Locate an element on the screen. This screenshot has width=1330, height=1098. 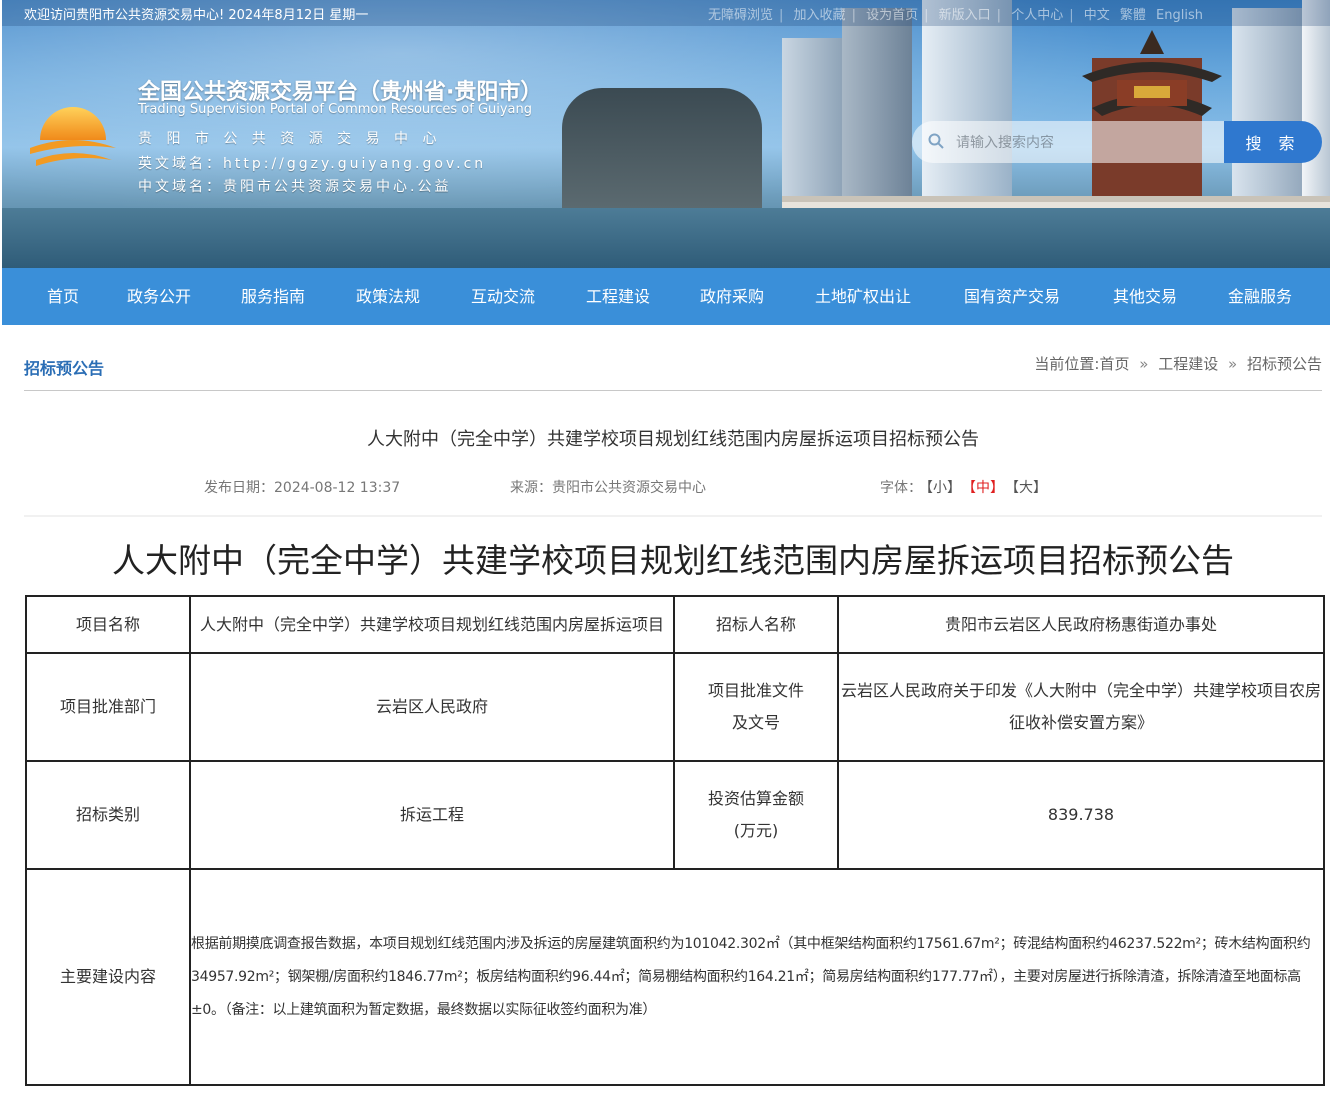
nav-state-assets: 国有资产交易 is located at coordinates (1012, 296).